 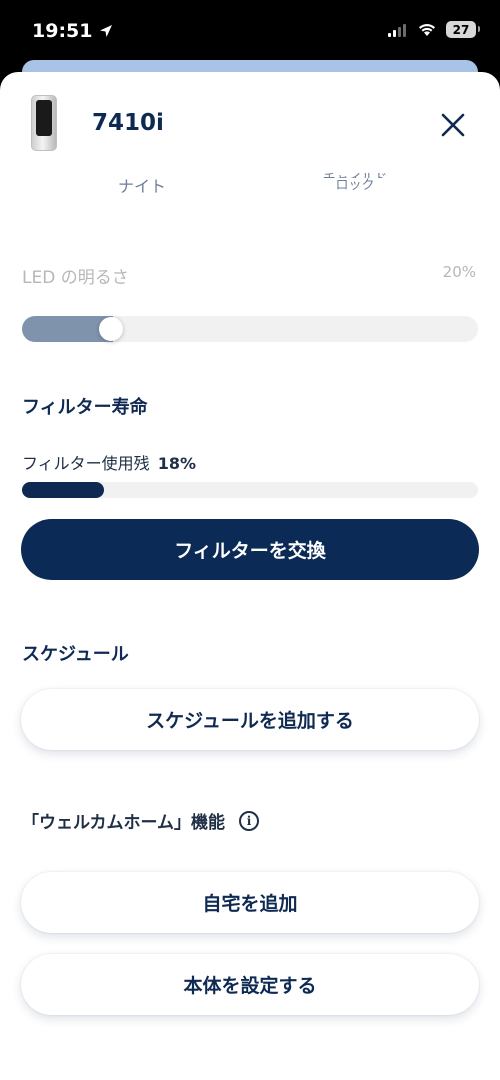 I want to click on status-time: 19:51, so click(x=73, y=31).